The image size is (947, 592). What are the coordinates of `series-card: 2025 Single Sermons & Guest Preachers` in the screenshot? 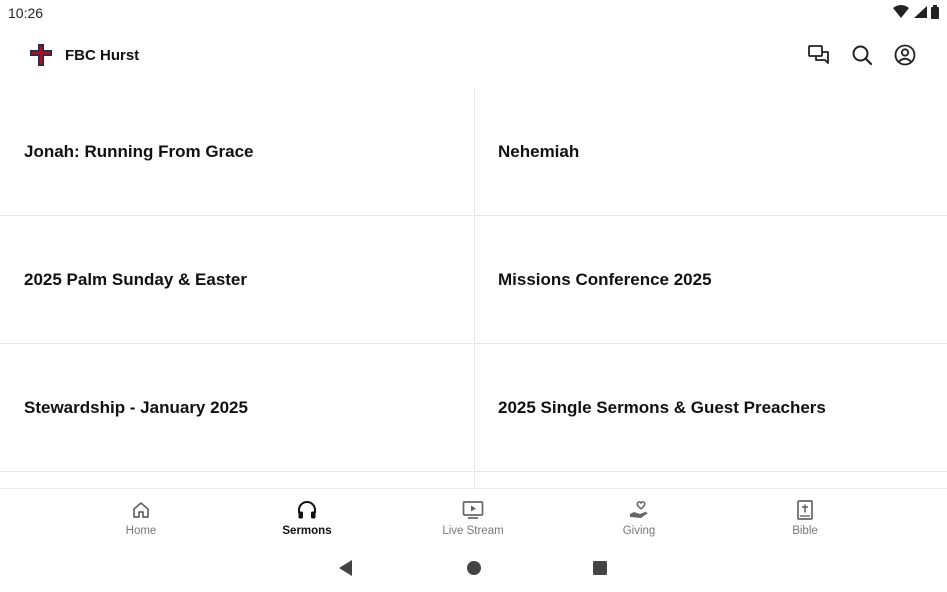 It's located at (710, 408).